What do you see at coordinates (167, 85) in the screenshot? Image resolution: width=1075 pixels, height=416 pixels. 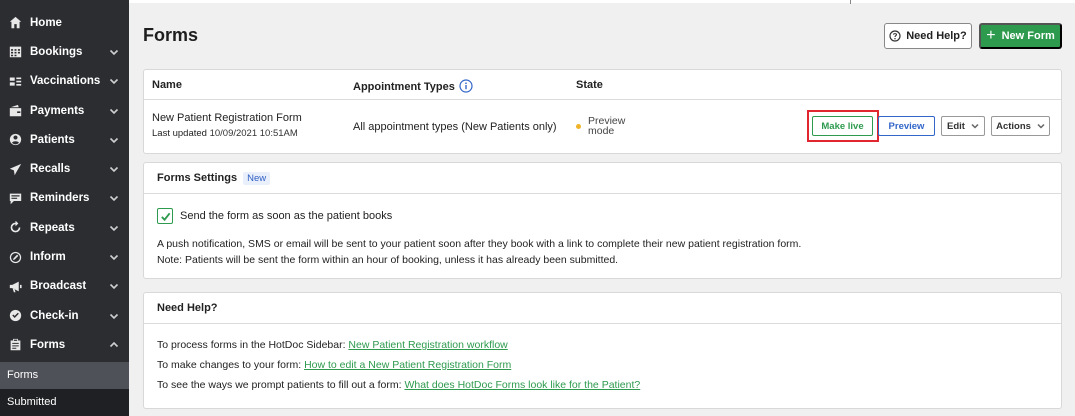 I see `column-header-name: Name` at bounding box center [167, 85].